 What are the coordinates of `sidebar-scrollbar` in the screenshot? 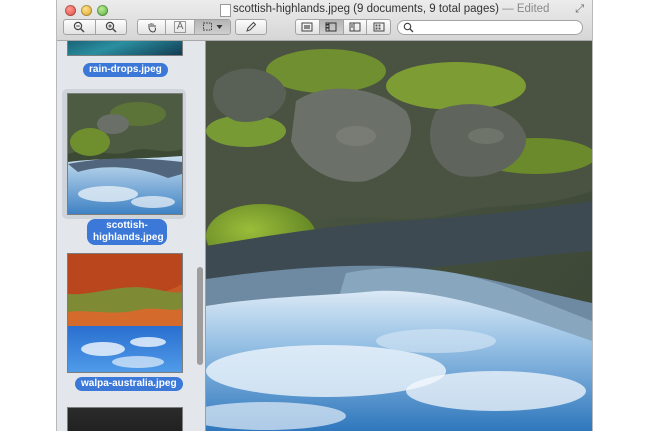 It's located at (200, 316).